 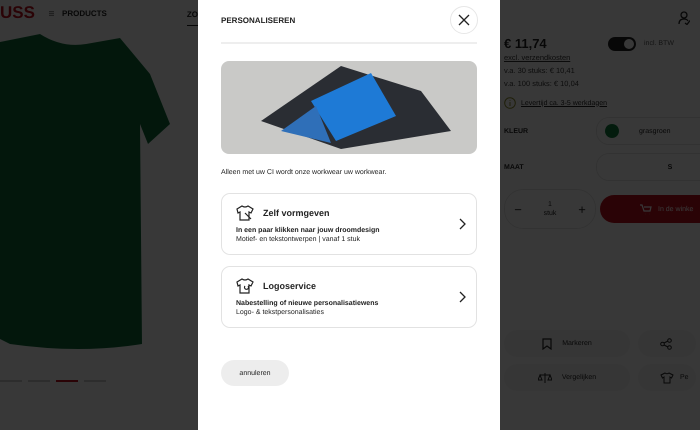 What do you see at coordinates (296, 213) in the screenshot?
I see `option-title: Zelf vormgeven` at bounding box center [296, 213].